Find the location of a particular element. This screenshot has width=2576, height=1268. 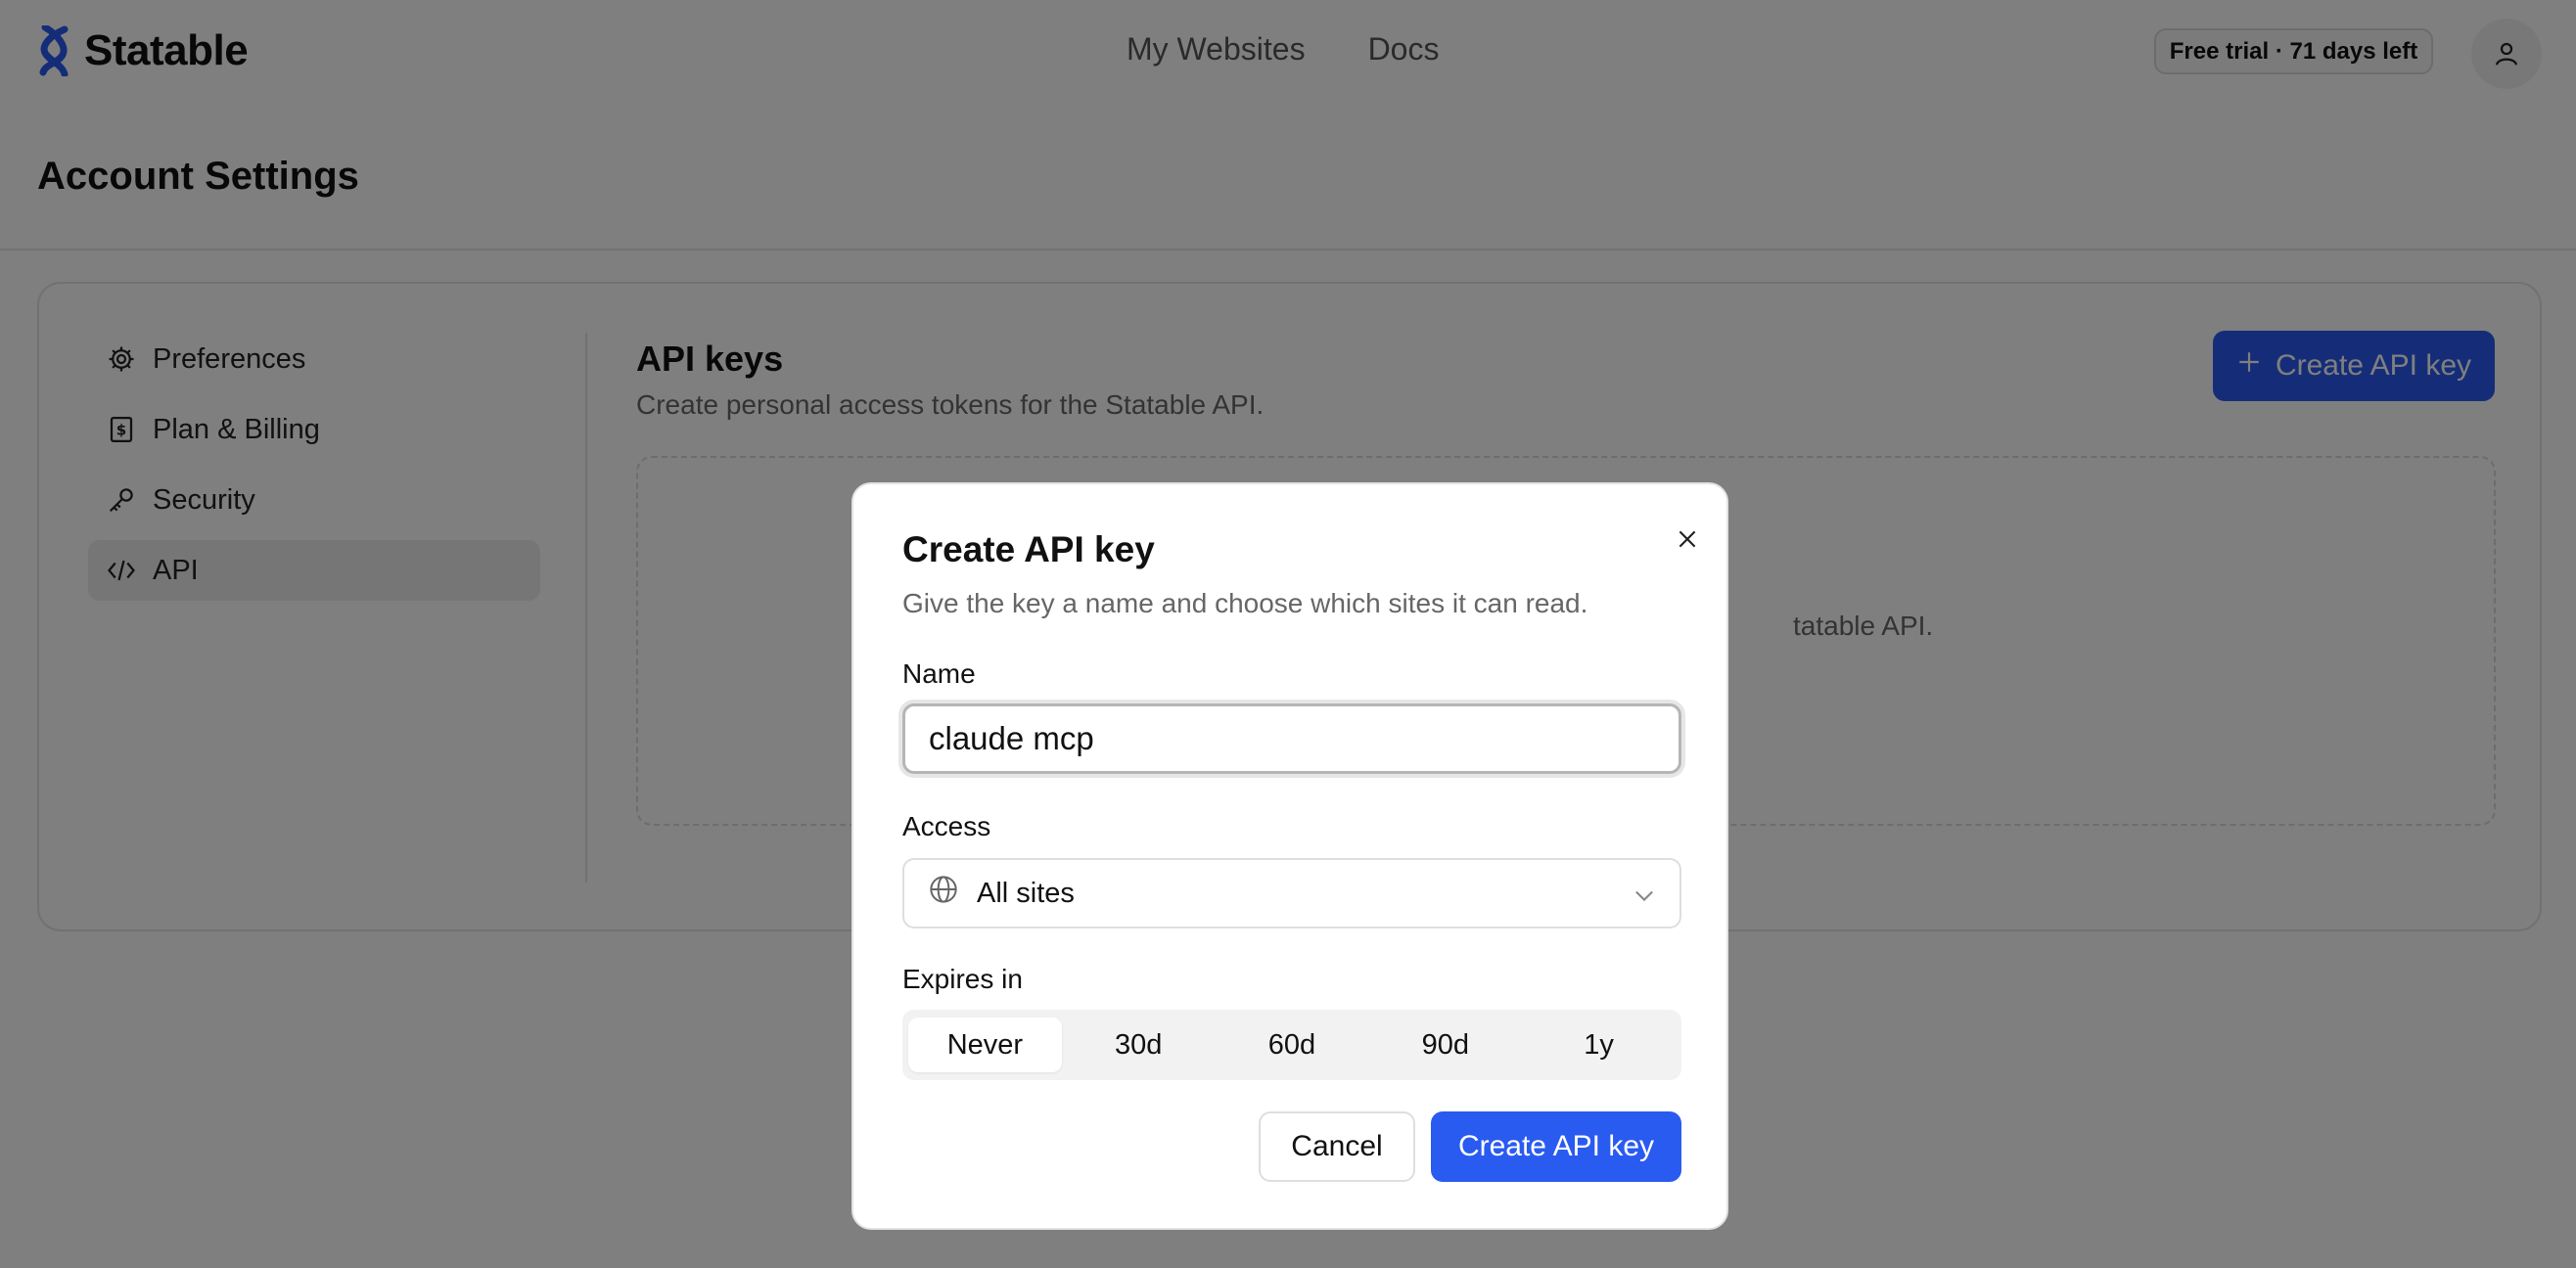

expires-label: Expires in is located at coordinates (963, 979).